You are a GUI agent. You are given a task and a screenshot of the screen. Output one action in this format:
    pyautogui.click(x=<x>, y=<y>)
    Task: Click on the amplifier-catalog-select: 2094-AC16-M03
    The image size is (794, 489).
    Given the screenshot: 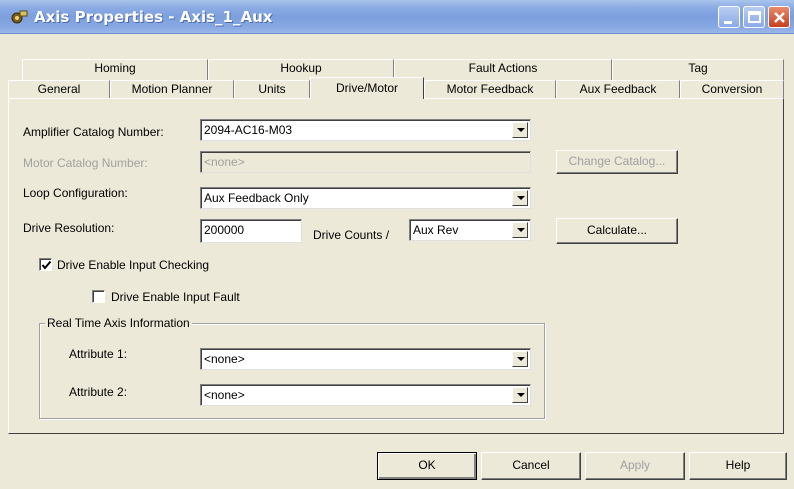 What is the action you would take?
    pyautogui.click(x=365, y=130)
    